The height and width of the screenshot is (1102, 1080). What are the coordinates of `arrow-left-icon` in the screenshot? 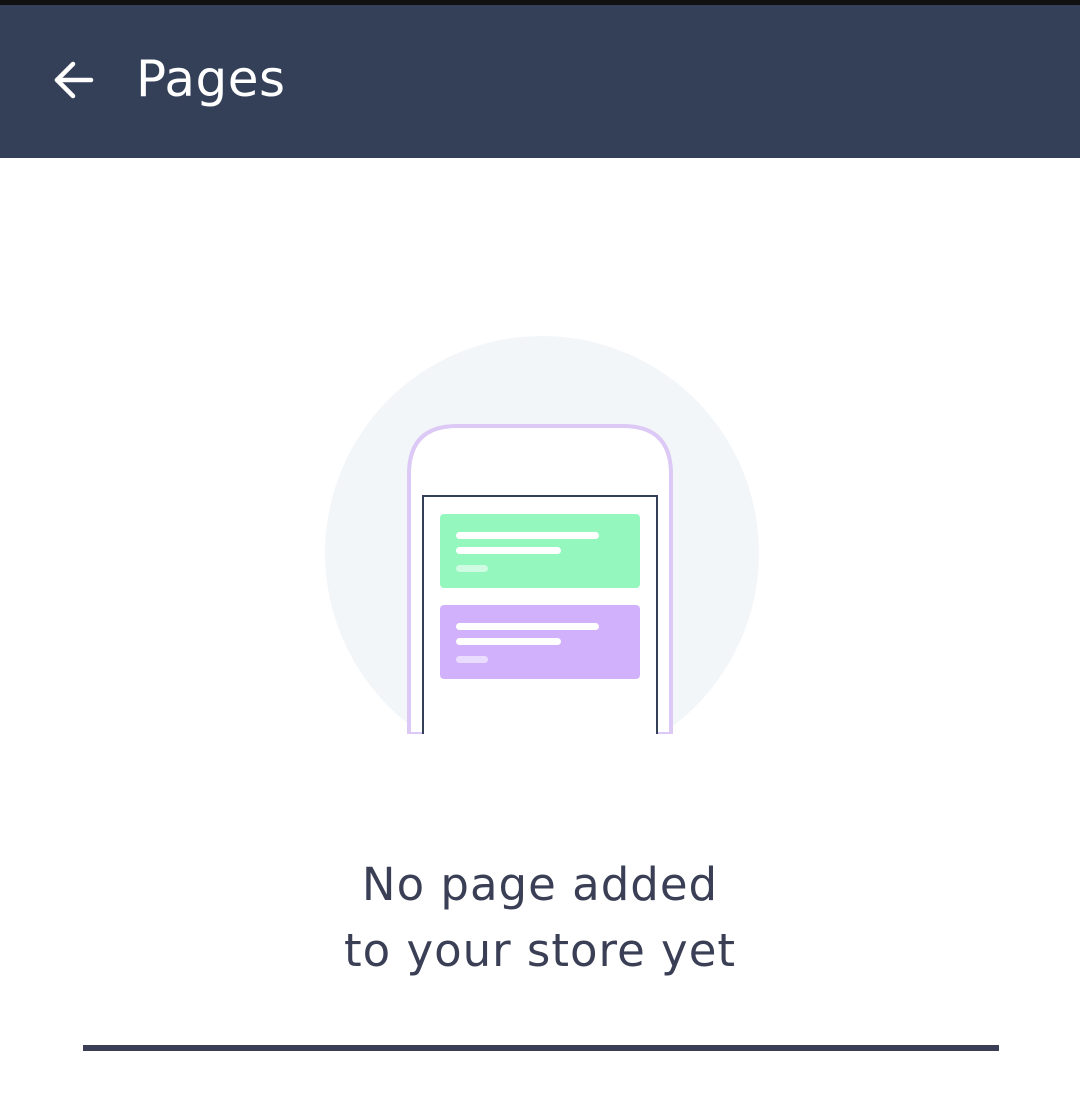 It's located at (74, 80).